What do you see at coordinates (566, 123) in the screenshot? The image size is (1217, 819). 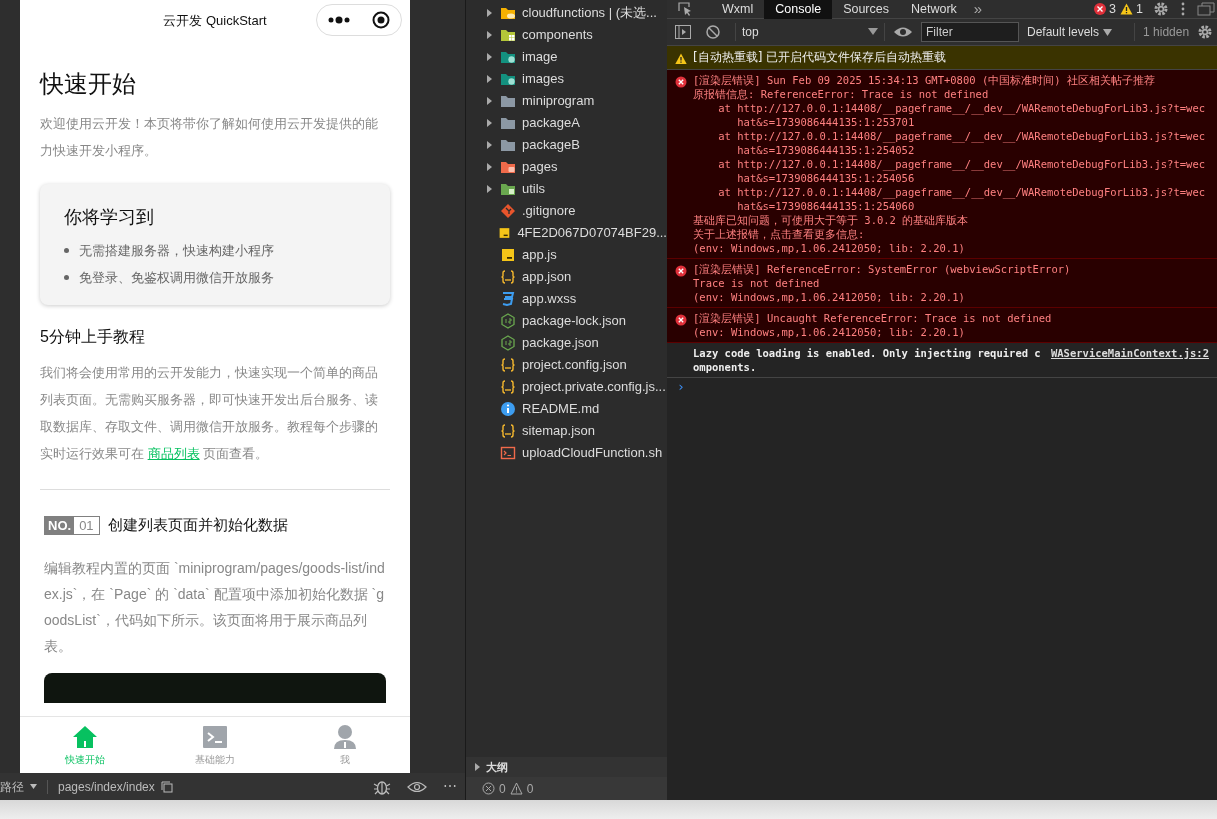 I see `file-tree-item: packageA` at bounding box center [566, 123].